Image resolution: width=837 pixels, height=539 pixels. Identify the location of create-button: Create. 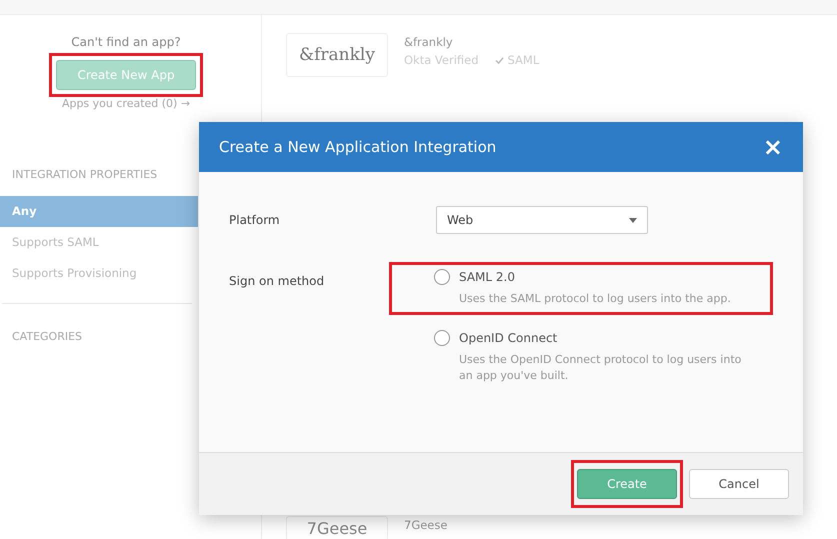
(627, 484).